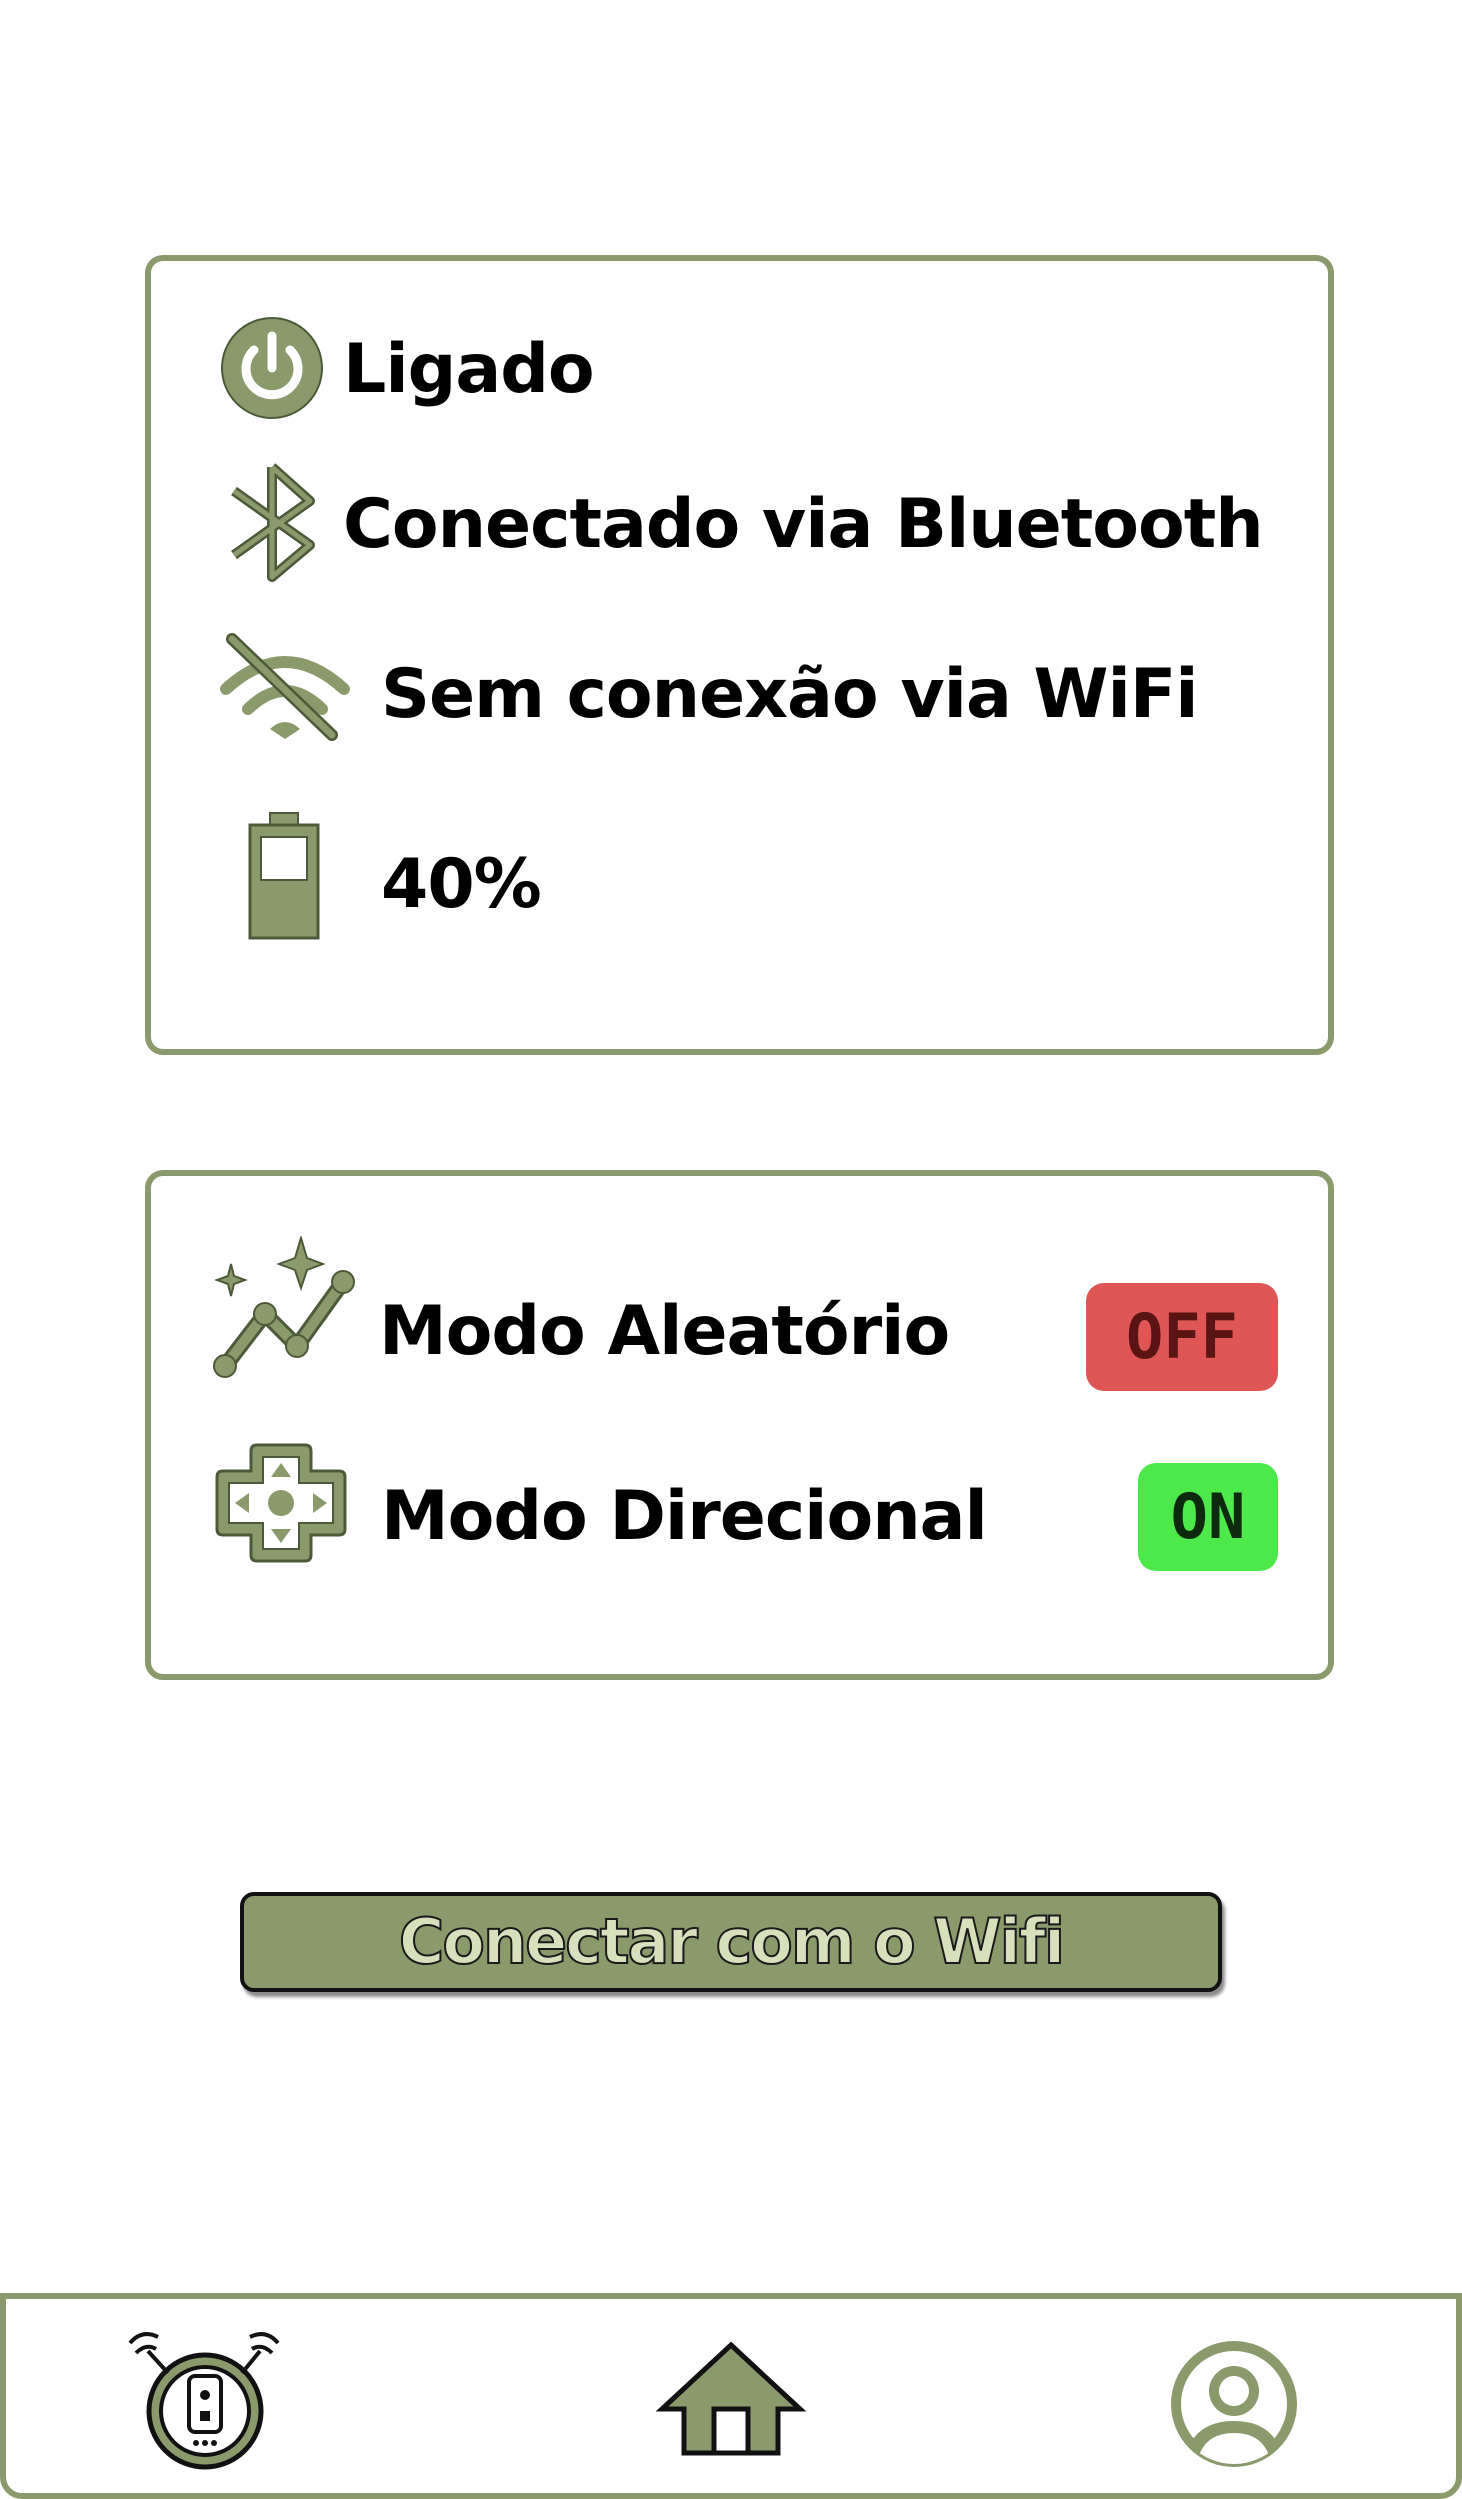  What do you see at coordinates (284, 1307) in the screenshot?
I see `random-path-icon` at bounding box center [284, 1307].